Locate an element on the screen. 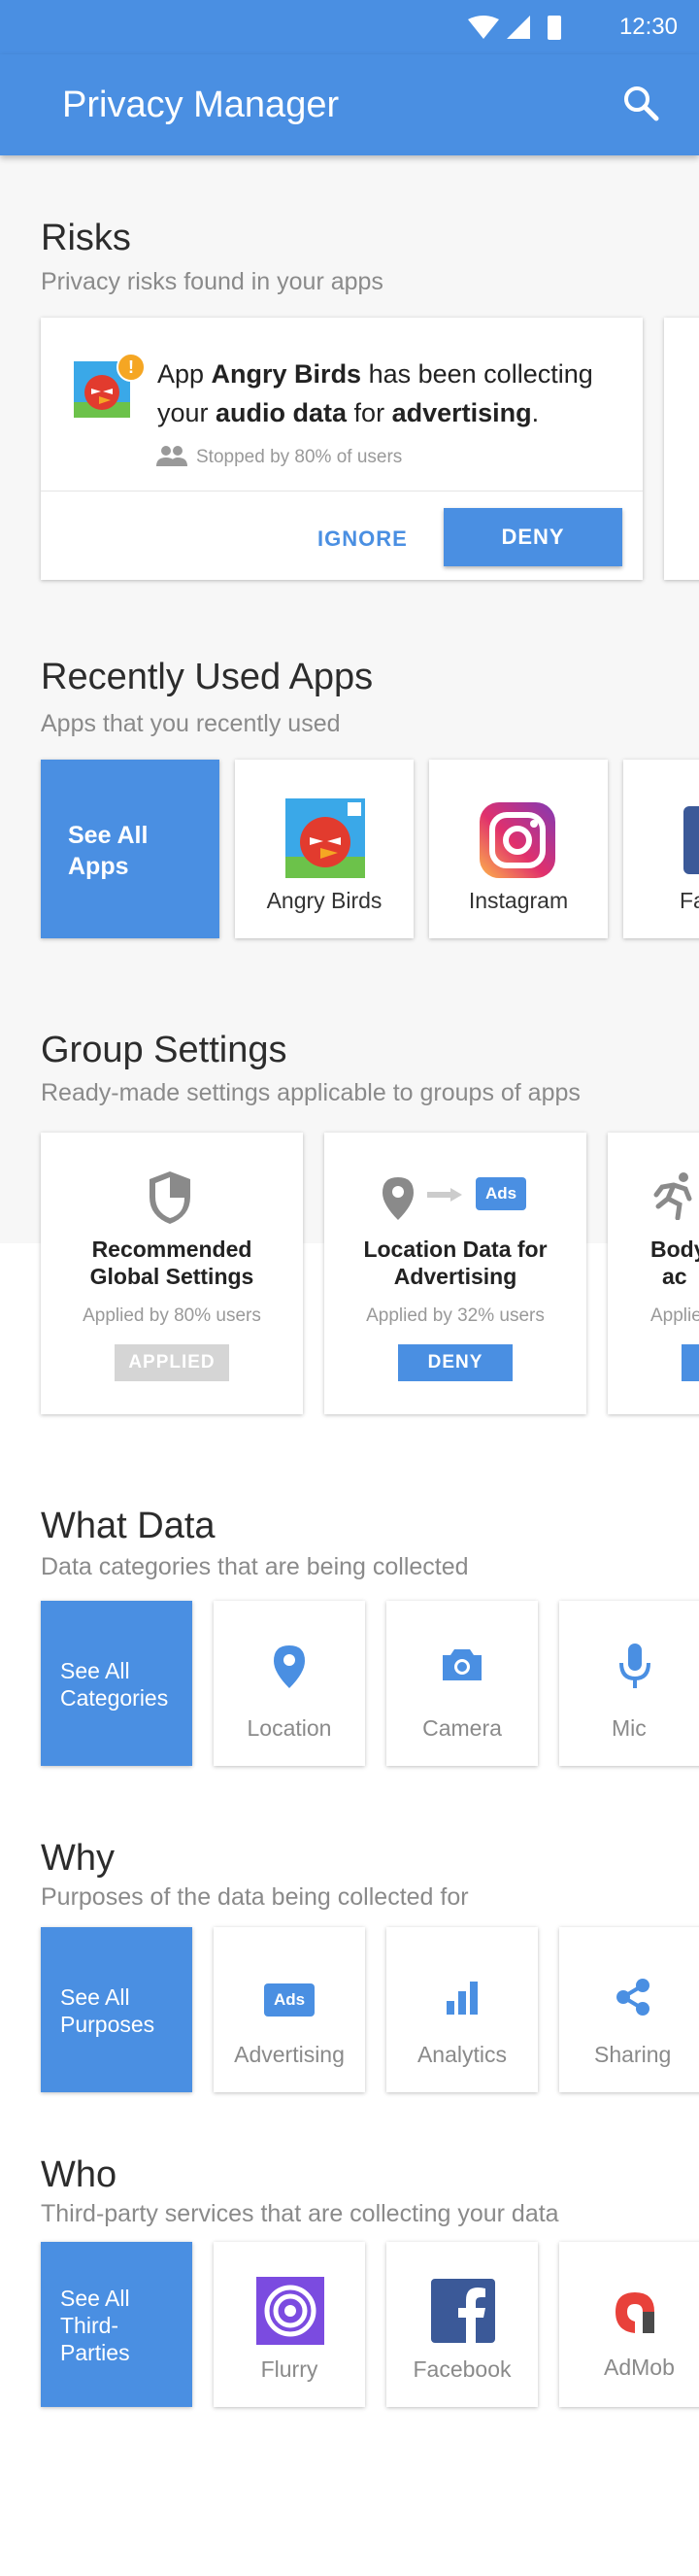  applied-button: APPLIED is located at coordinates (172, 1362).